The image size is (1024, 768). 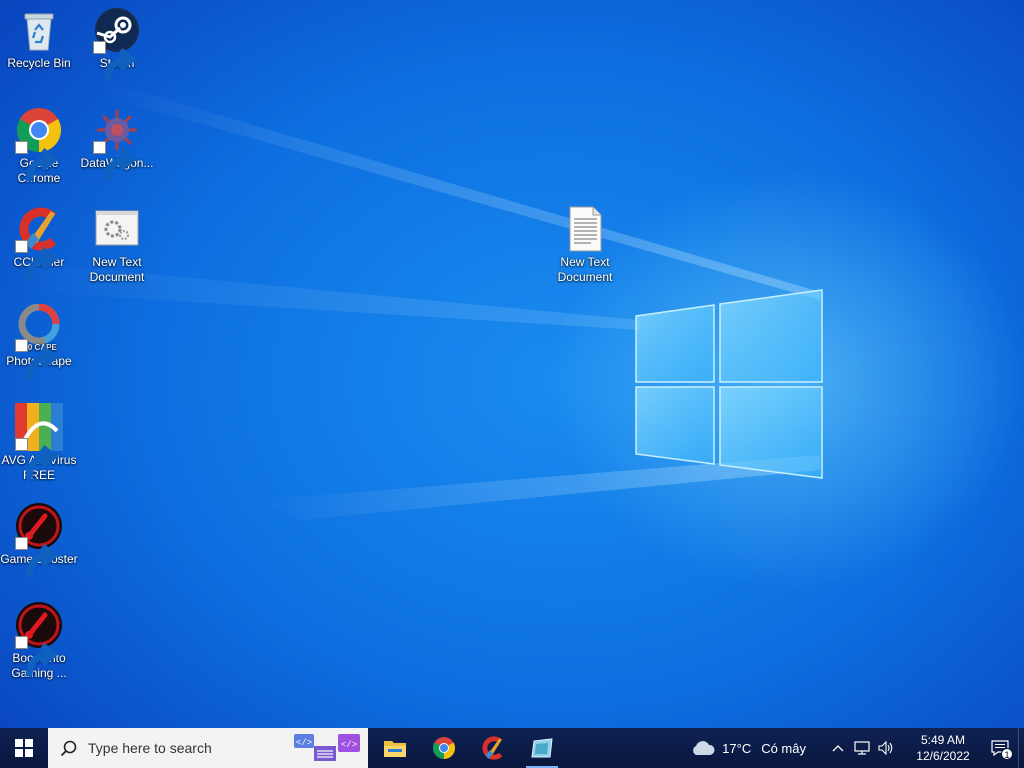 I want to click on desktop-icon-ccleaner: CCleaner, so click(x=39, y=243).